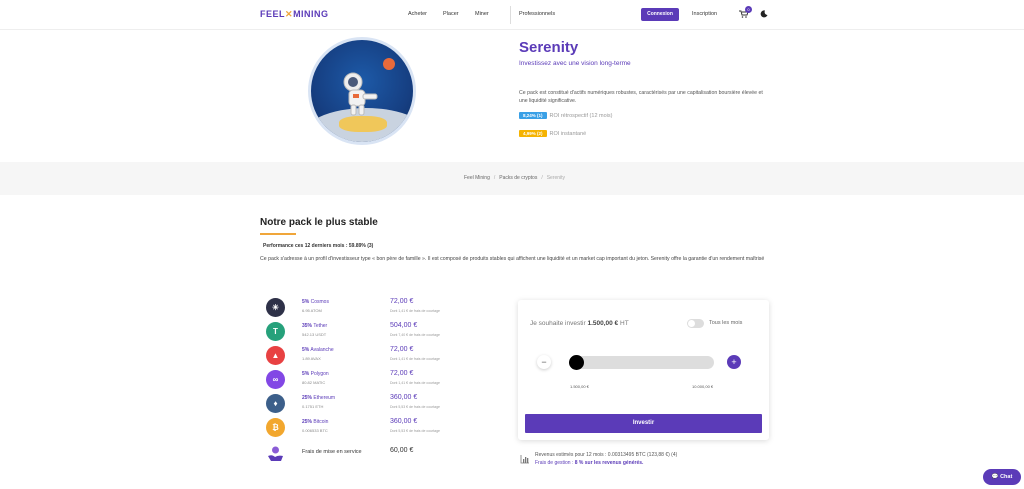 The height and width of the screenshot is (489, 1024). What do you see at coordinates (273, 14) in the screenshot?
I see `logo-text-left: FEEL` at bounding box center [273, 14].